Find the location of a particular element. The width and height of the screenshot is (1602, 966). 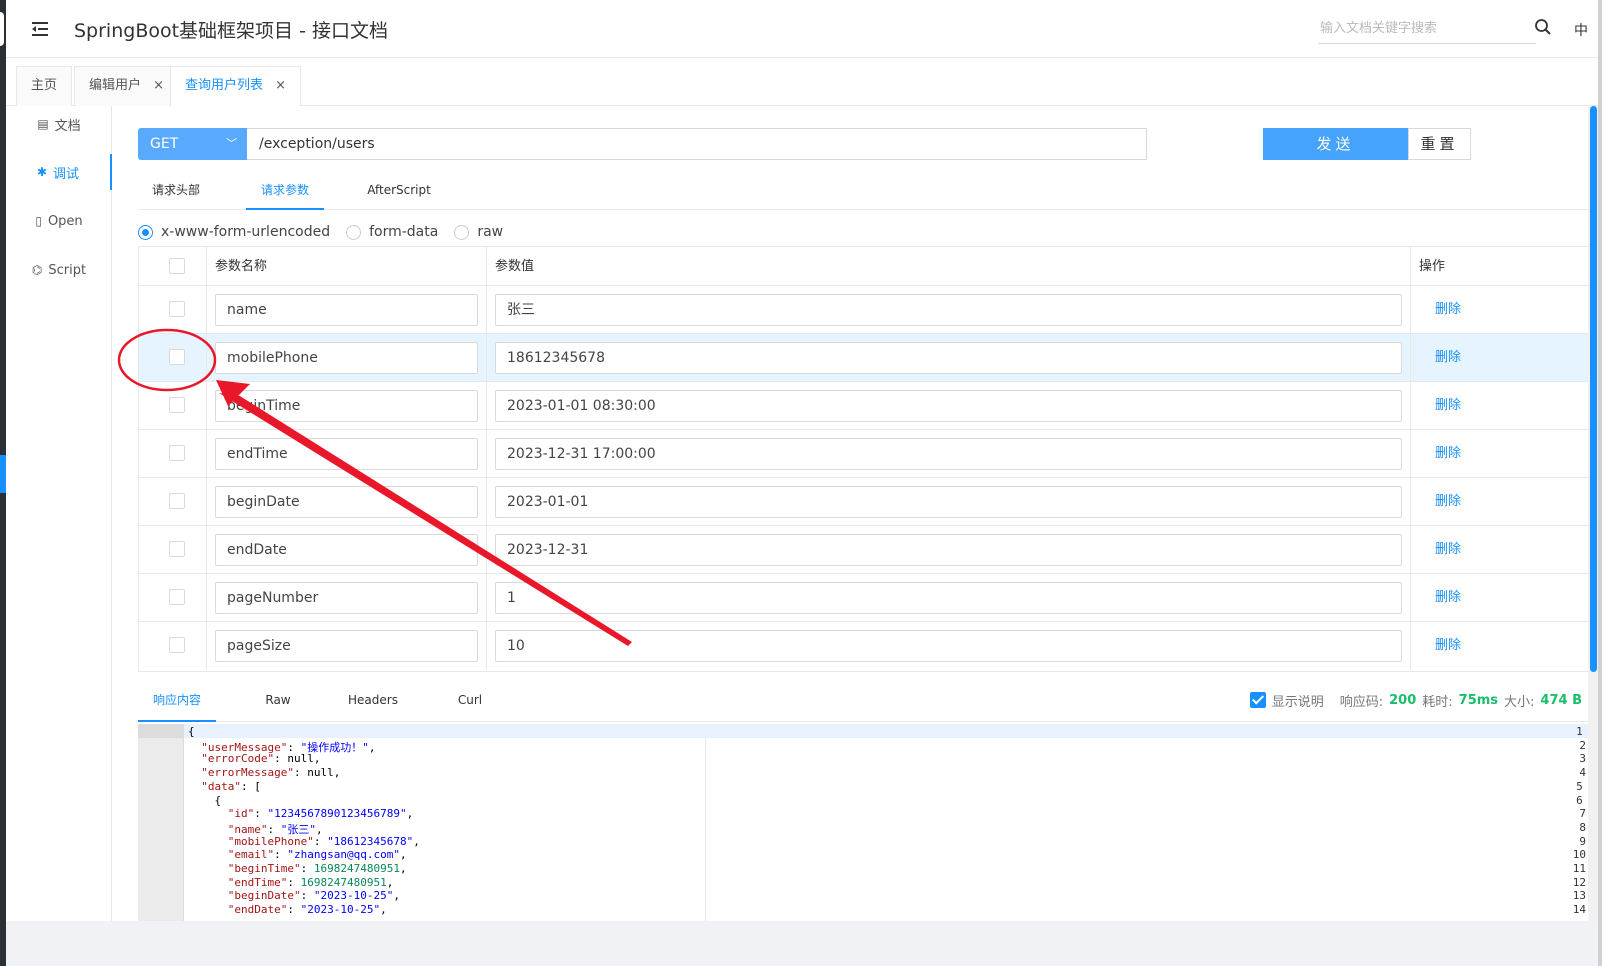

method-select: GET ﹀ is located at coordinates (192, 144).